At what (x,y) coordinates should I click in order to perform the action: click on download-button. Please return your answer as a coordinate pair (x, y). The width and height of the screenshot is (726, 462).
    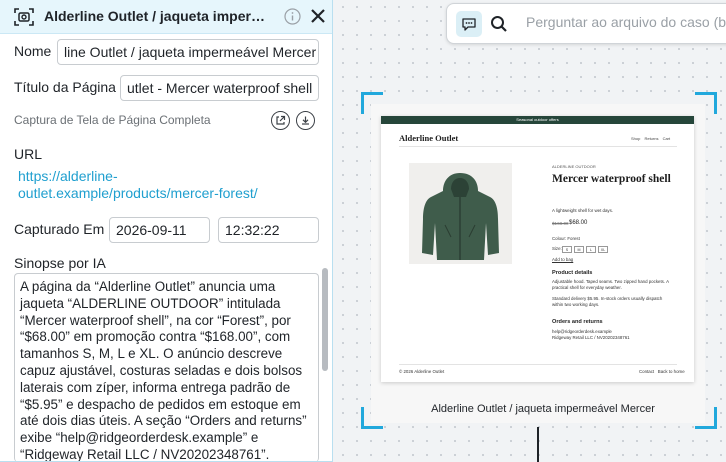
    Looking at the image, I should click on (305, 120).